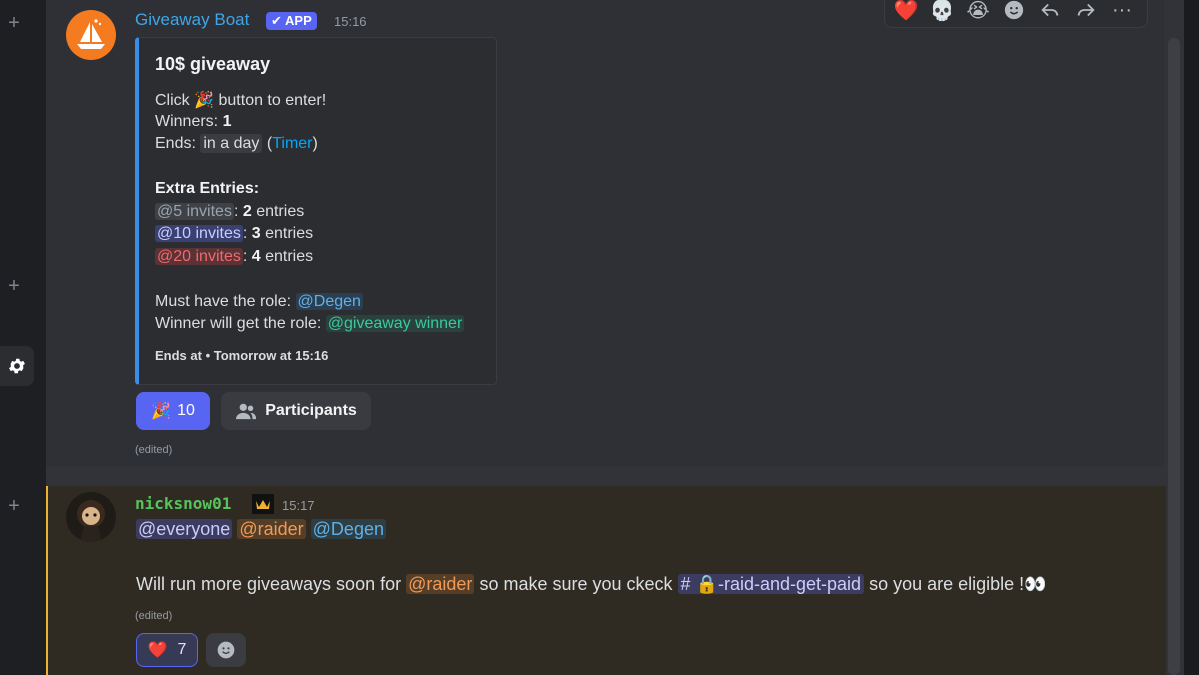  I want to click on reaction-count: 7, so click(182, 649).